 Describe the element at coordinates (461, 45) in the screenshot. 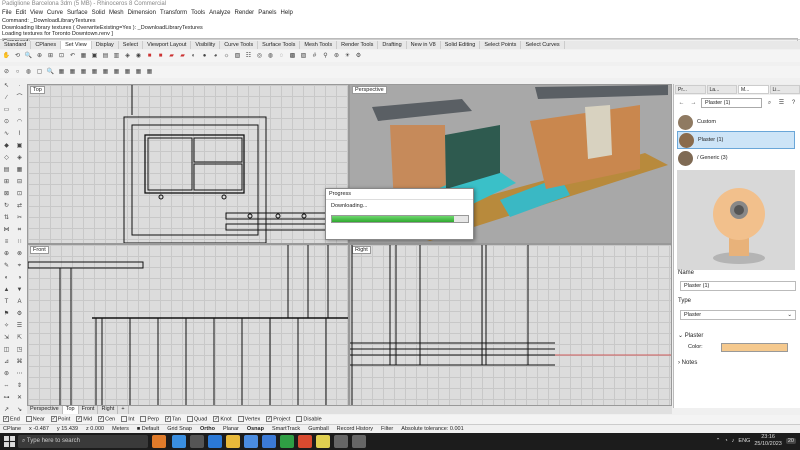

I see `toolbar-tab: Solid Editing` at that location.